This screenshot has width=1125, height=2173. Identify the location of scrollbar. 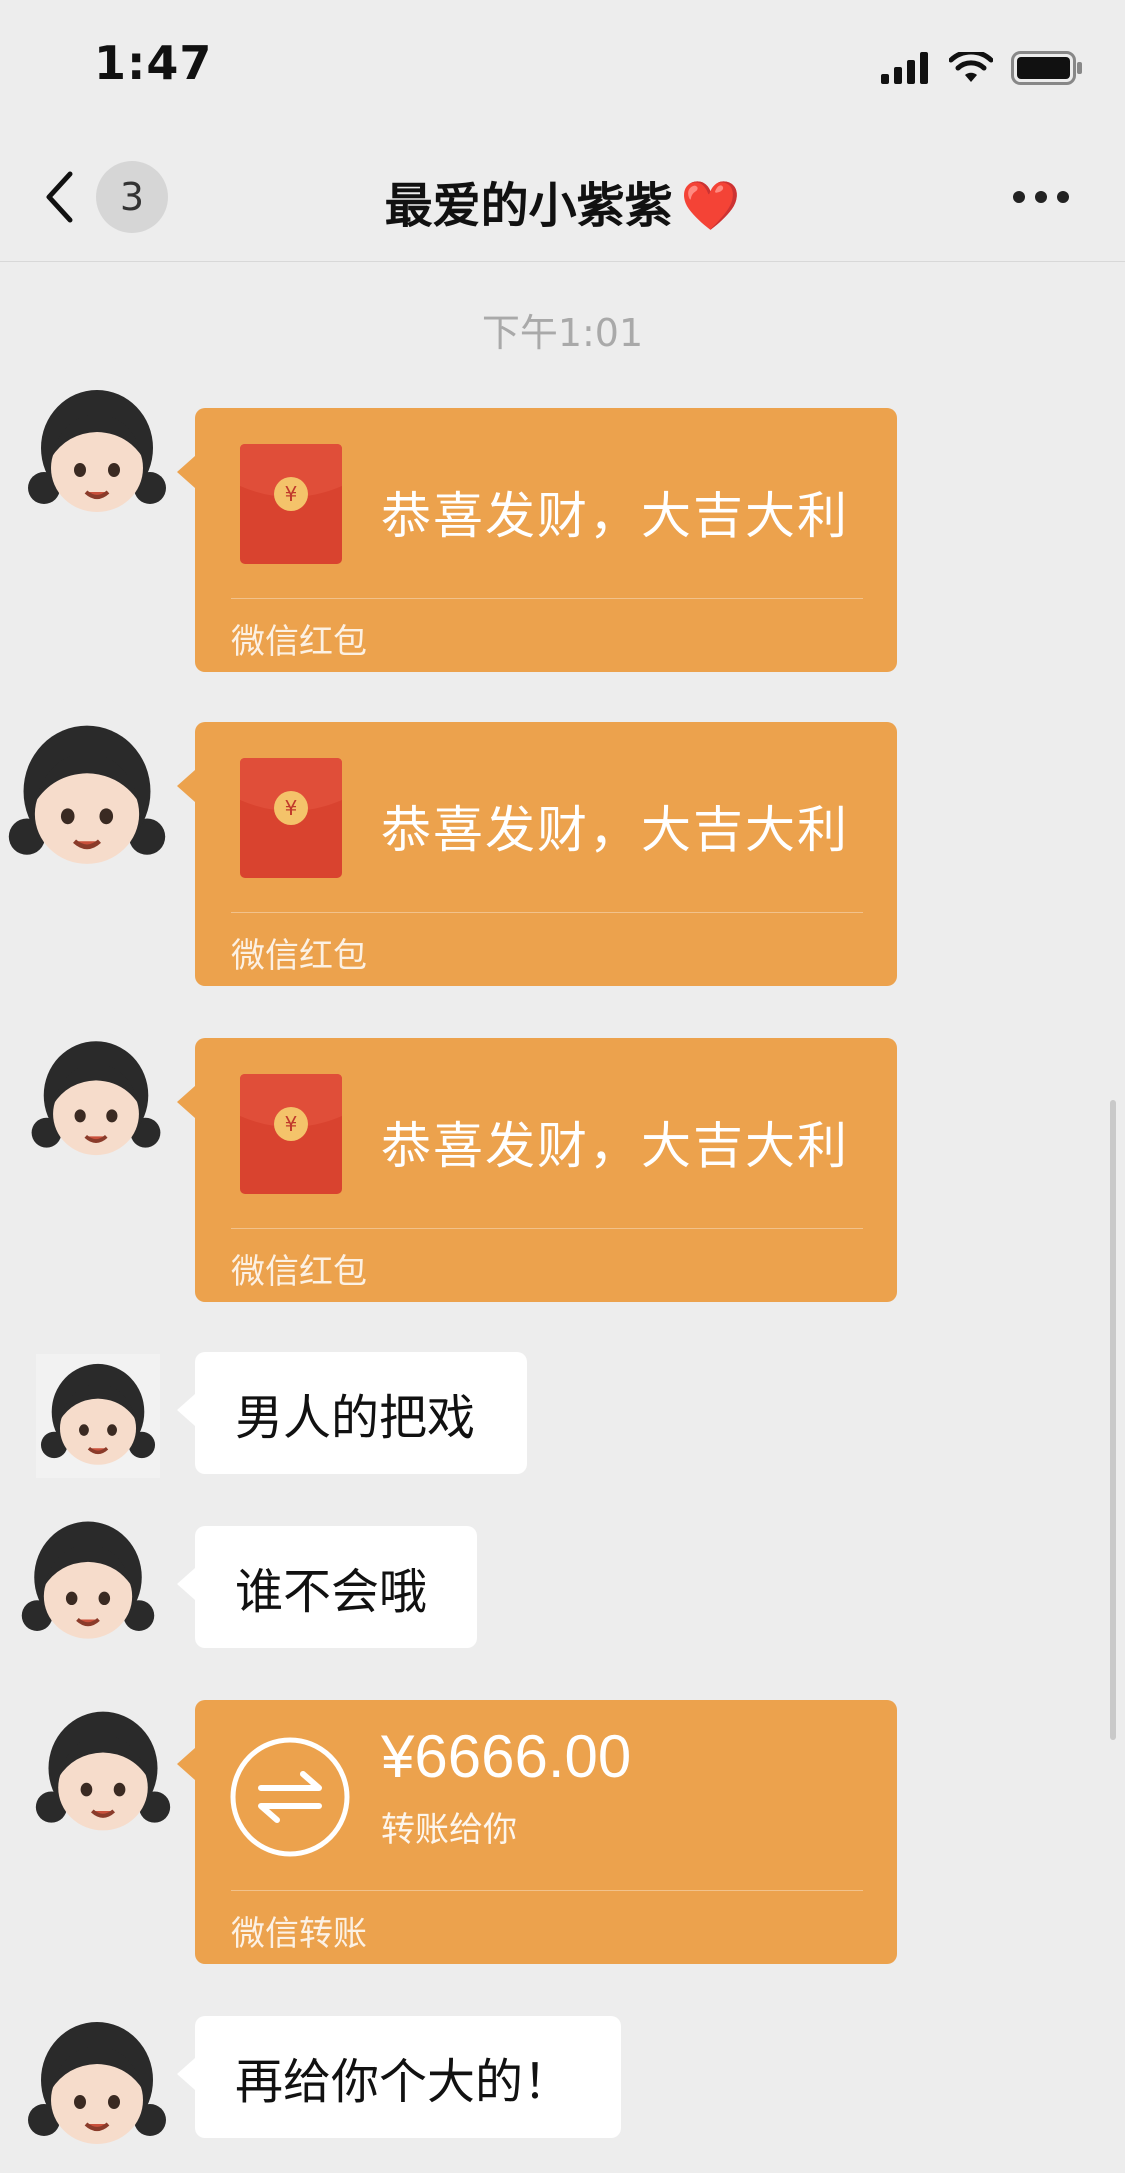
(1113, 1420).